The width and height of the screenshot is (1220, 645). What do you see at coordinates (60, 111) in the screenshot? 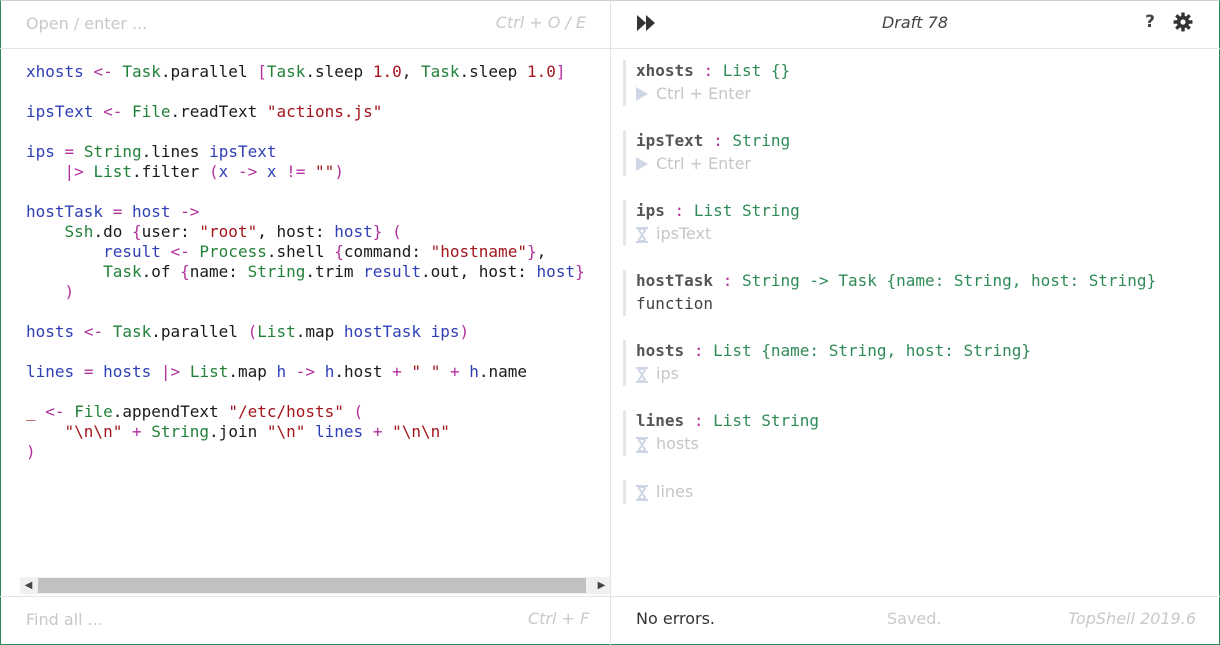
I see `code-token: ipsText` at bounding box center [60, 111].